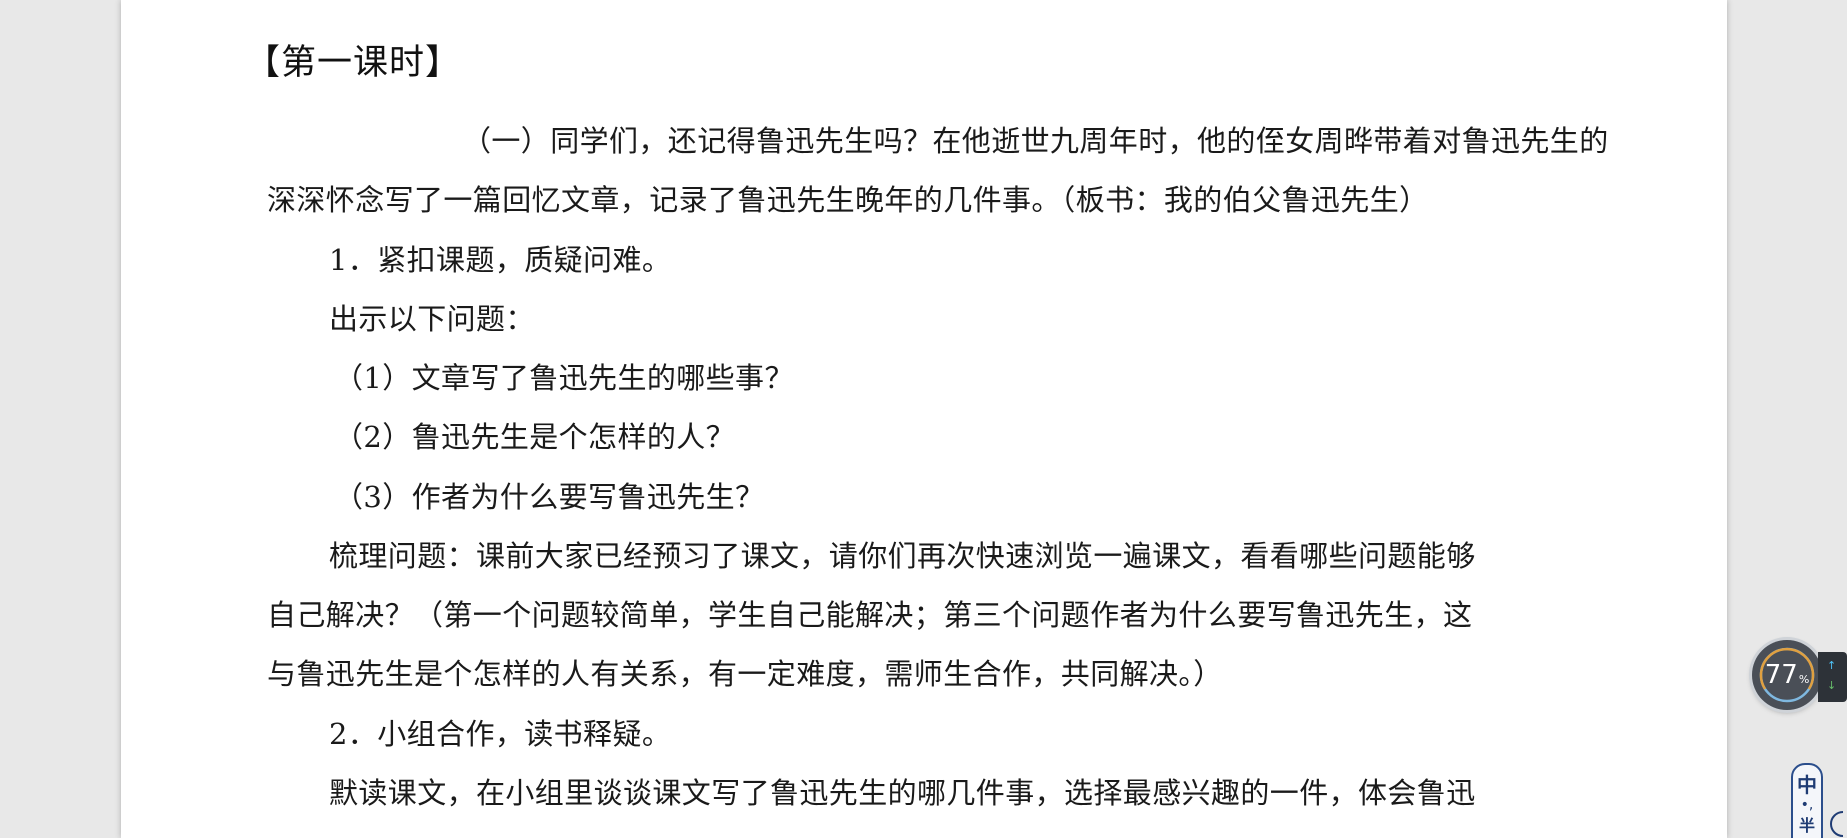  I want to click on download-arrow-icon: ↓, so click(1832, 685).